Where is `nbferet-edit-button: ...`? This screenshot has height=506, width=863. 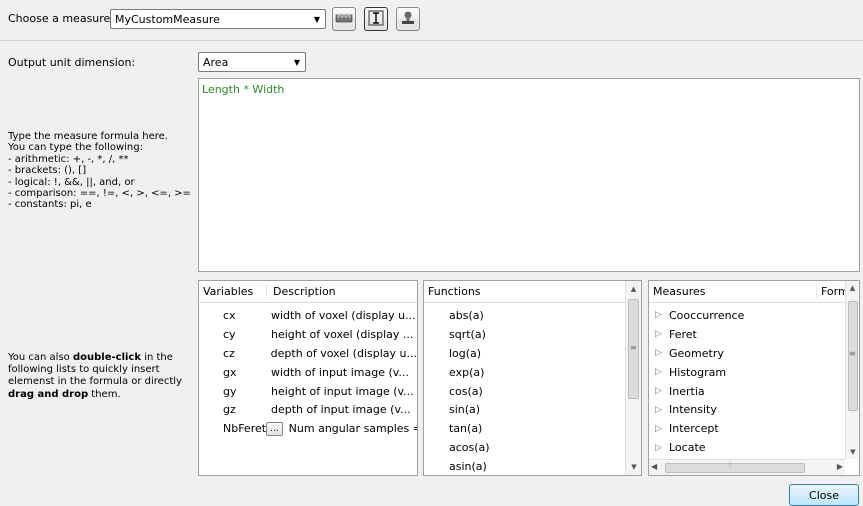
nbferet-edit-button: ... is located at coordinates (274, 428).